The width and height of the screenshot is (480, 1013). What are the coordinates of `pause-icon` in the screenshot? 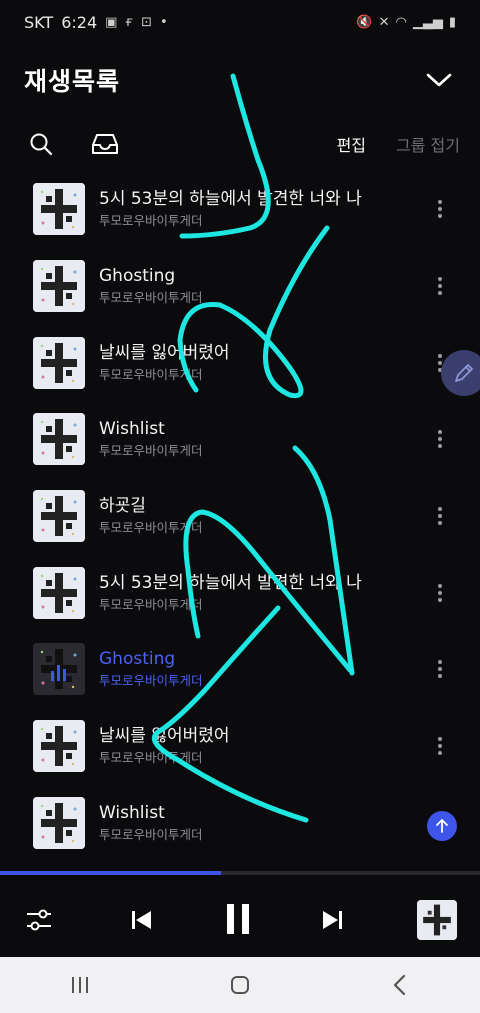 It's located at (238, 919).